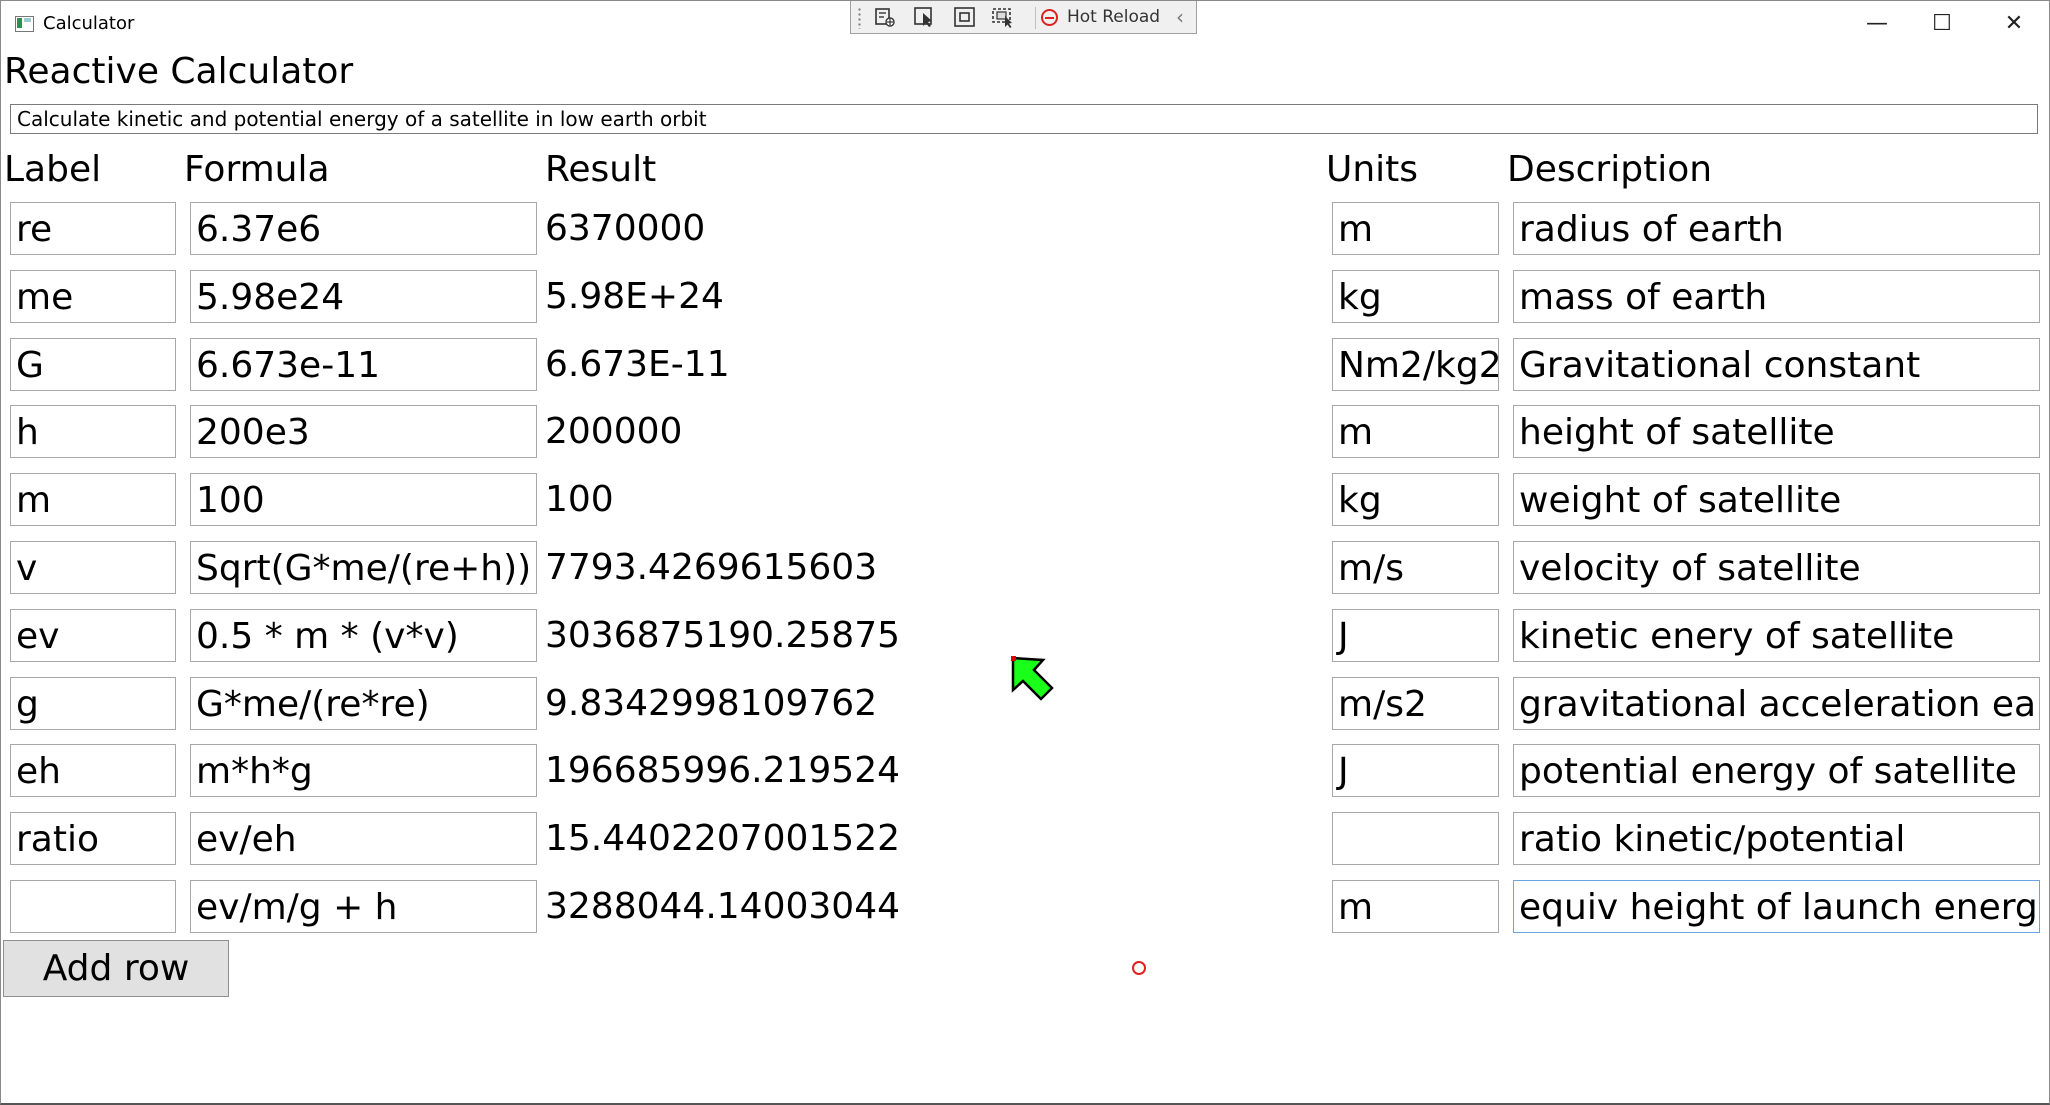  Describe the element at coordinates (1942, 24) in the screenshot. I see `maximize-button: ☐` at that location.